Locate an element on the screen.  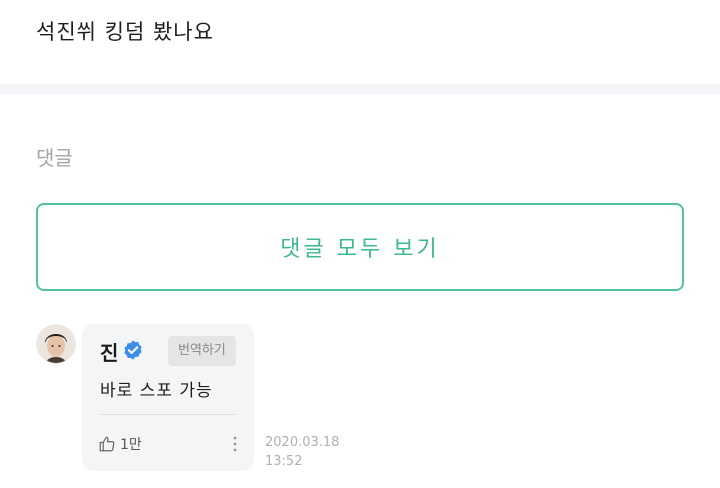
like-button: 1만 is located at coordinates (120, 444).